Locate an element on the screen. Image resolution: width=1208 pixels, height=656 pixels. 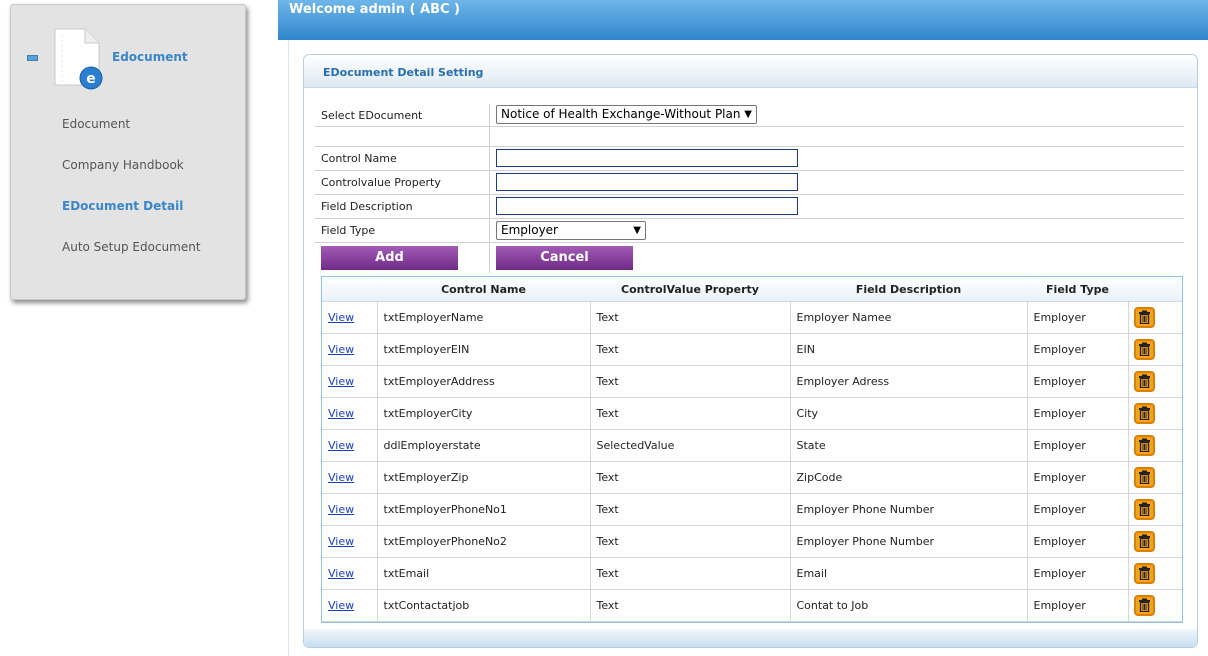
edocument-select: Notice of Health Exchange-Without Plan ▼ is located at coordinates (626, 114).